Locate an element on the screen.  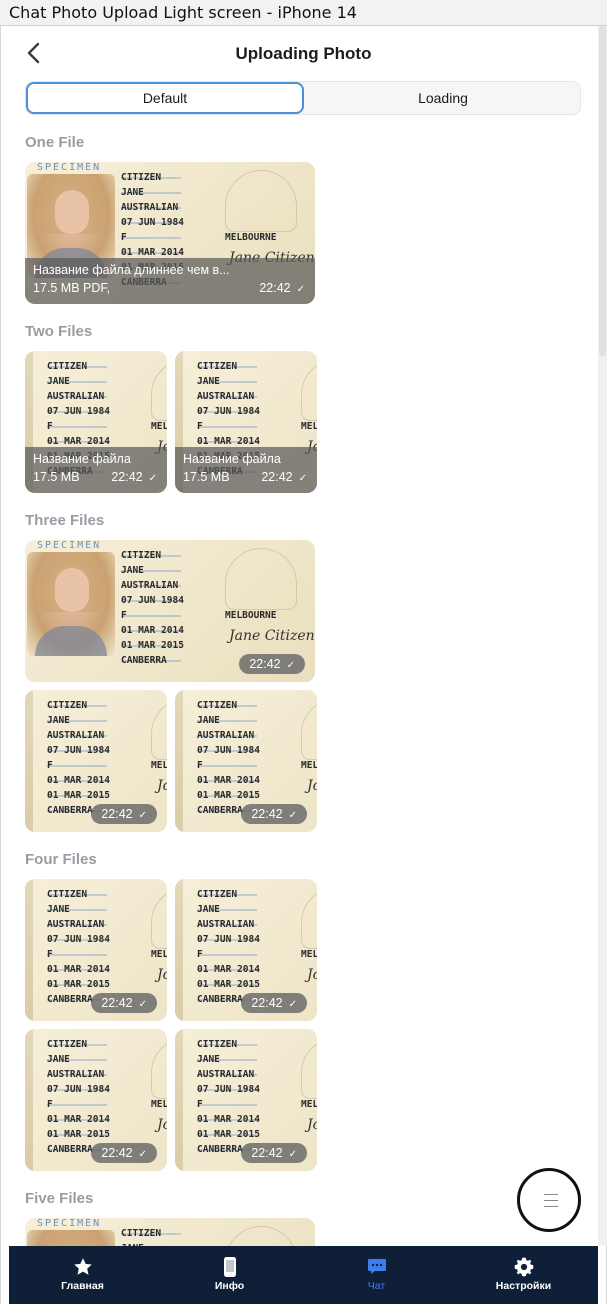
card-edge is located at coordinates (29, 761).